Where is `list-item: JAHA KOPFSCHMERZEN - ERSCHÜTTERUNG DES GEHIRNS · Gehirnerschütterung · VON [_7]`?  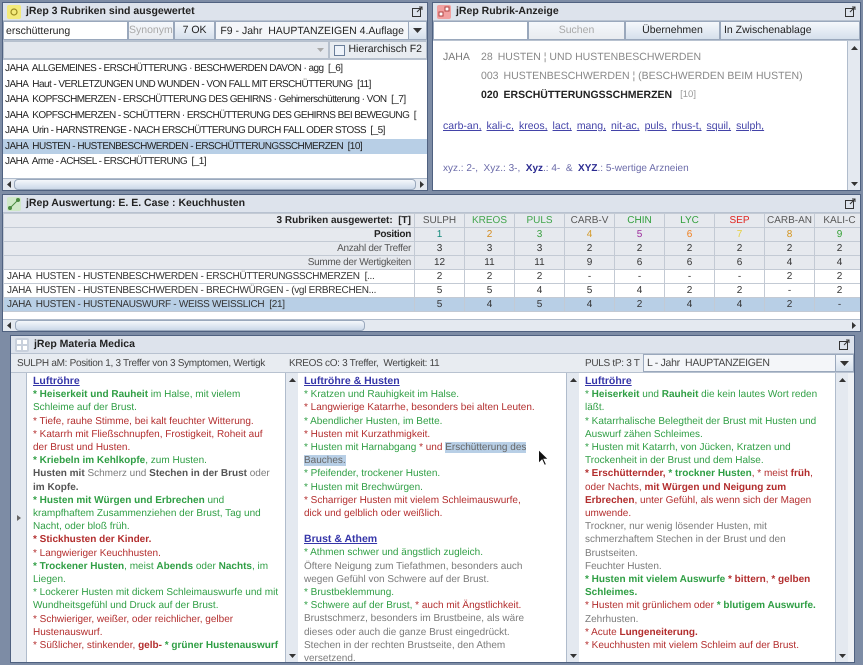 list-item: JAHA KOPFSCHMERZEN - ERSCHÜTTERUNG DES GEHIRNS · Gehirnerschütterung · VON [_7] is located at coordinates (215, 100).